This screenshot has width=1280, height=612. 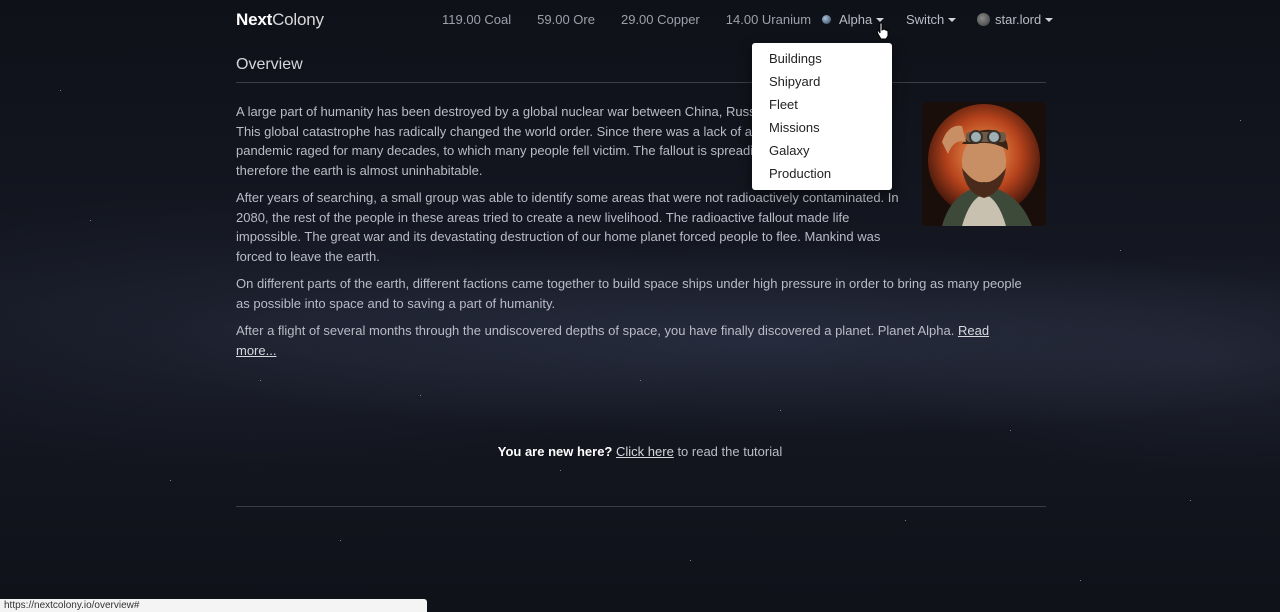 I want to click on avatar, so click(x=983, y=19).